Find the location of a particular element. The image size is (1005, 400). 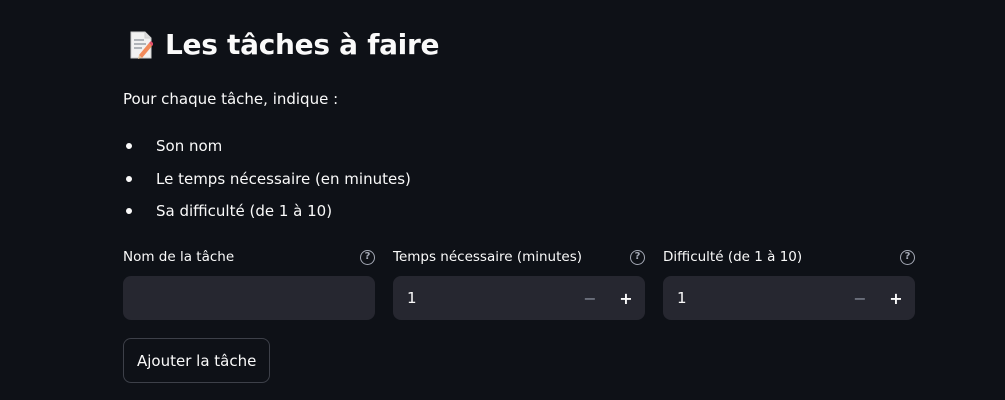

memo-icon is located at coordinates (141, 45).